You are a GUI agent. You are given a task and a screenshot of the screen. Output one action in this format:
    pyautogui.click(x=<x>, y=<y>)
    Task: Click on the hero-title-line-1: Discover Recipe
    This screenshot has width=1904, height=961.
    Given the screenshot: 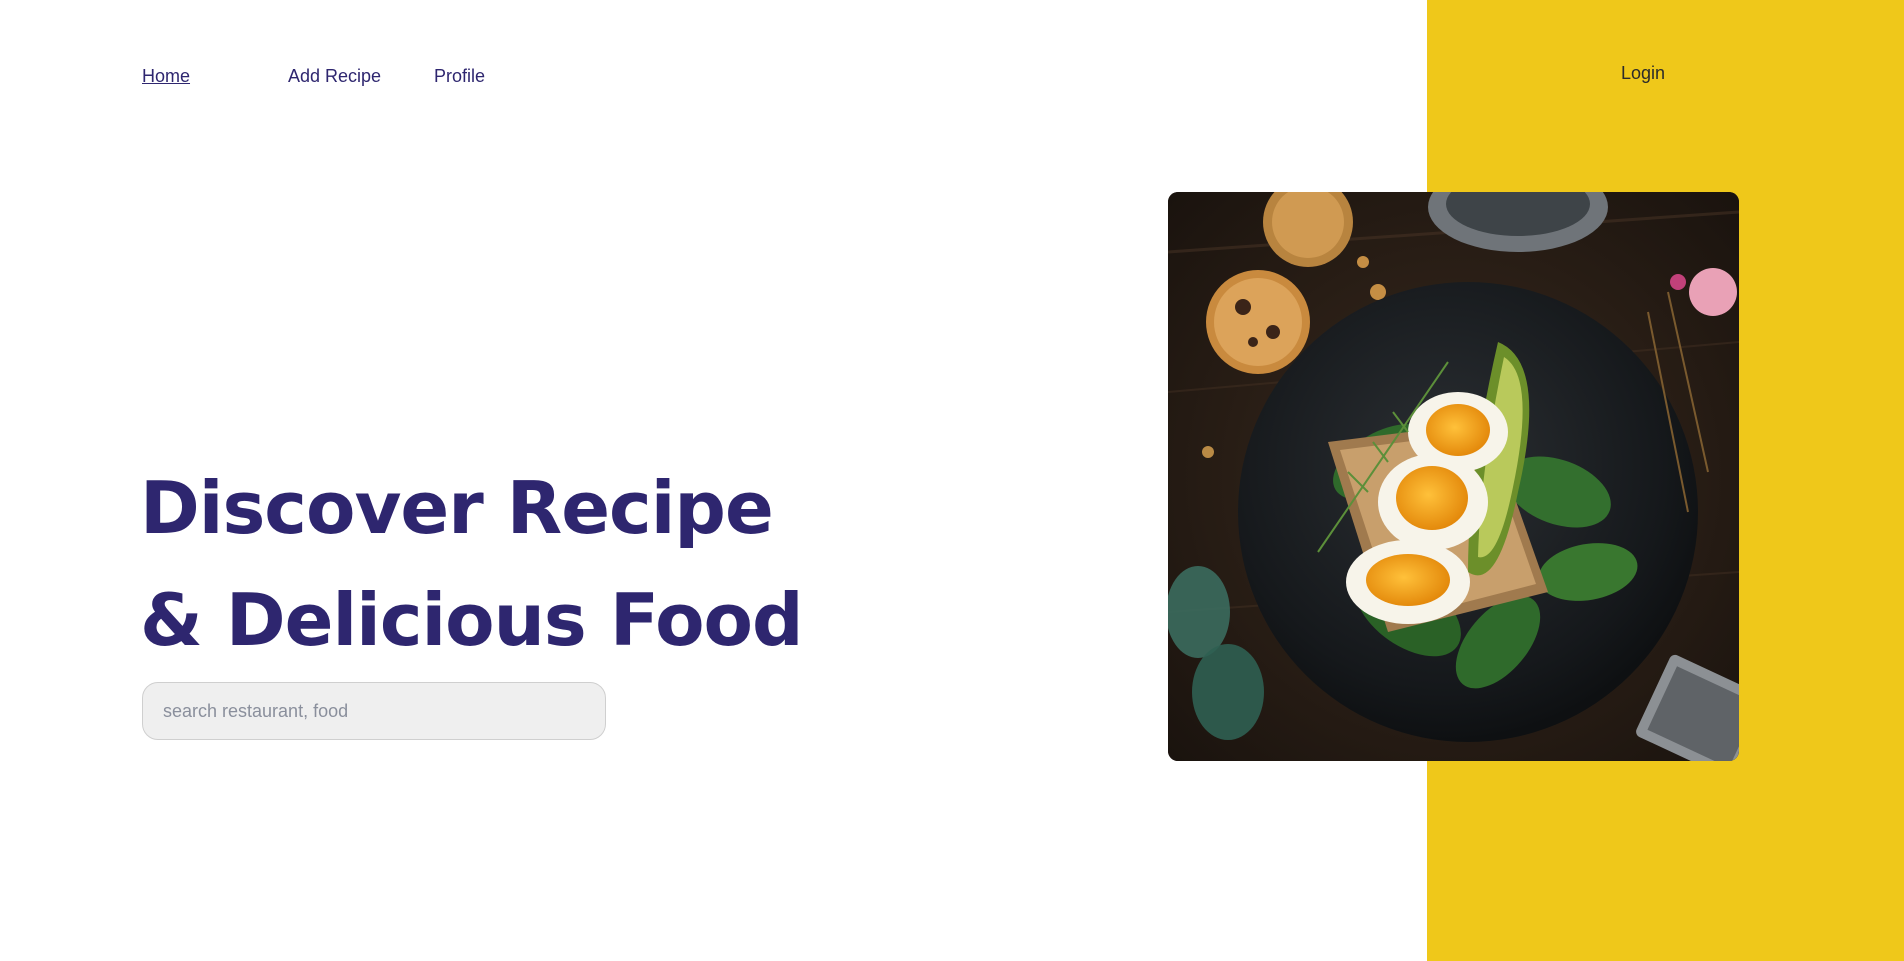 What is the action you would take?
    pyautogui.click(x=457, y=508)
    